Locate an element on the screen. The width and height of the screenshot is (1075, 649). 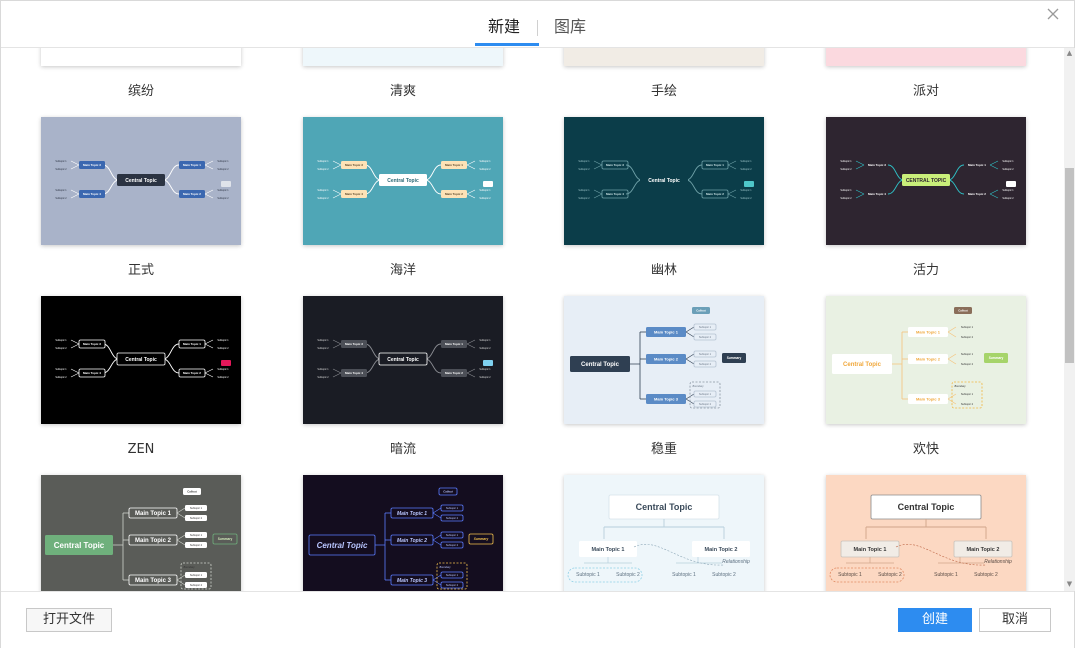
theme-label: 活力 is located at coordinates (925, 270).